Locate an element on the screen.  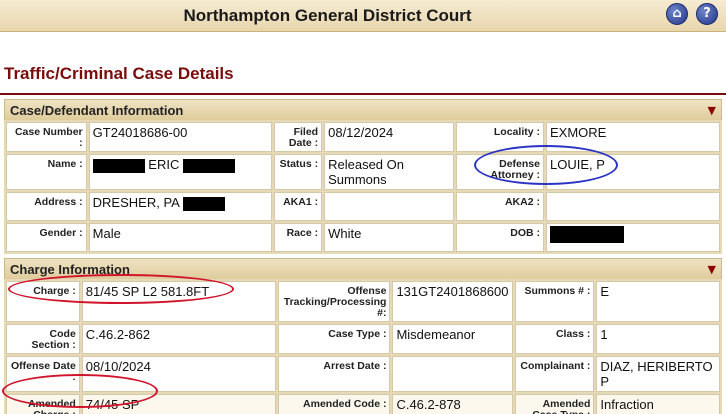
home-icon: ⌂ is located at coordinates (677, 14).